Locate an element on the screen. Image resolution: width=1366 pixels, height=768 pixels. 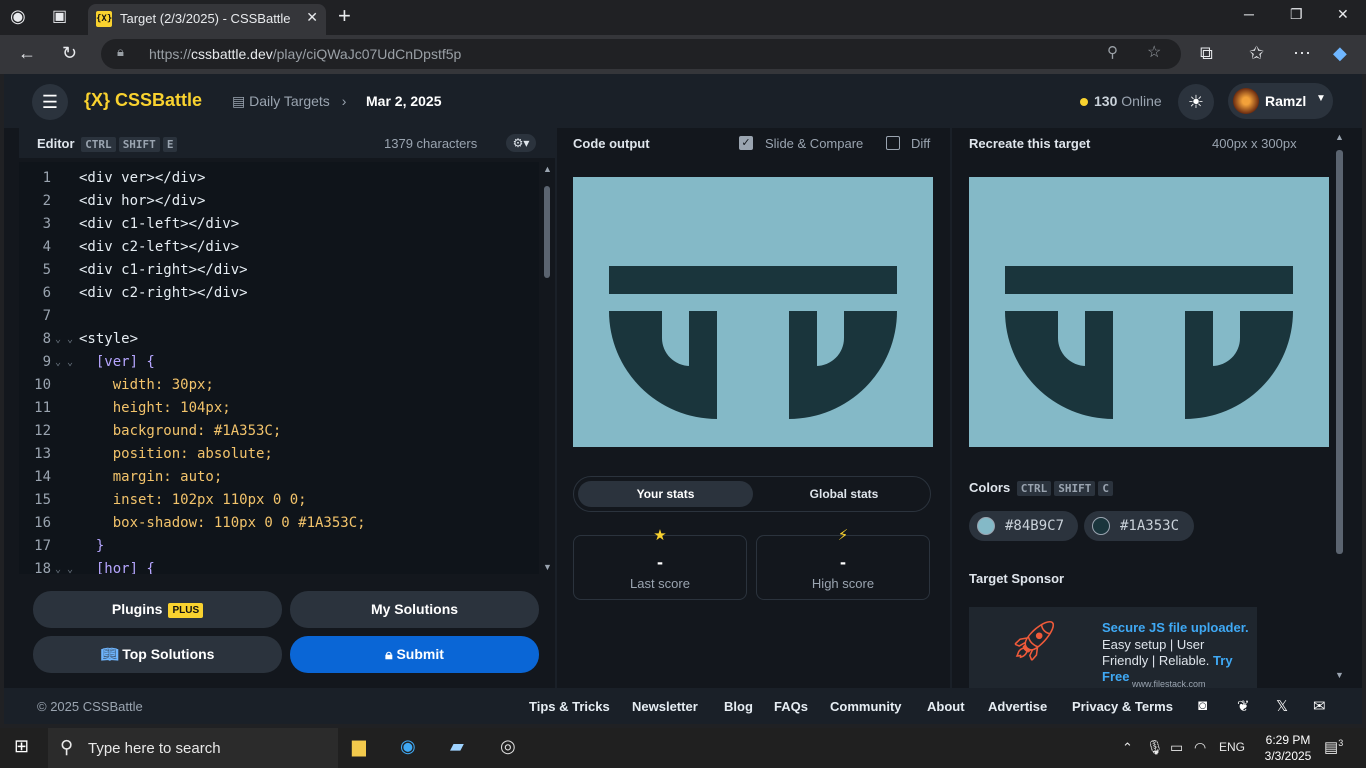
code-line: 2 <div hor></div> is located at coordinates (279, 201).